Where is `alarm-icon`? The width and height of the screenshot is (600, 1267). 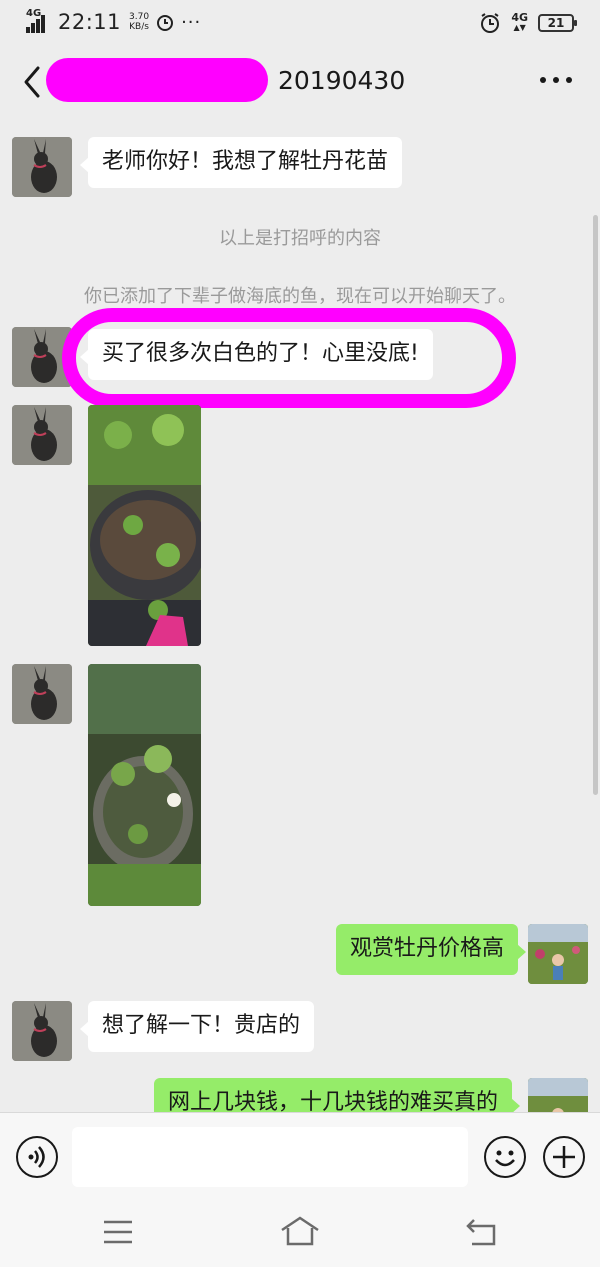
alarm-icon is located at coordinates (165, 23).